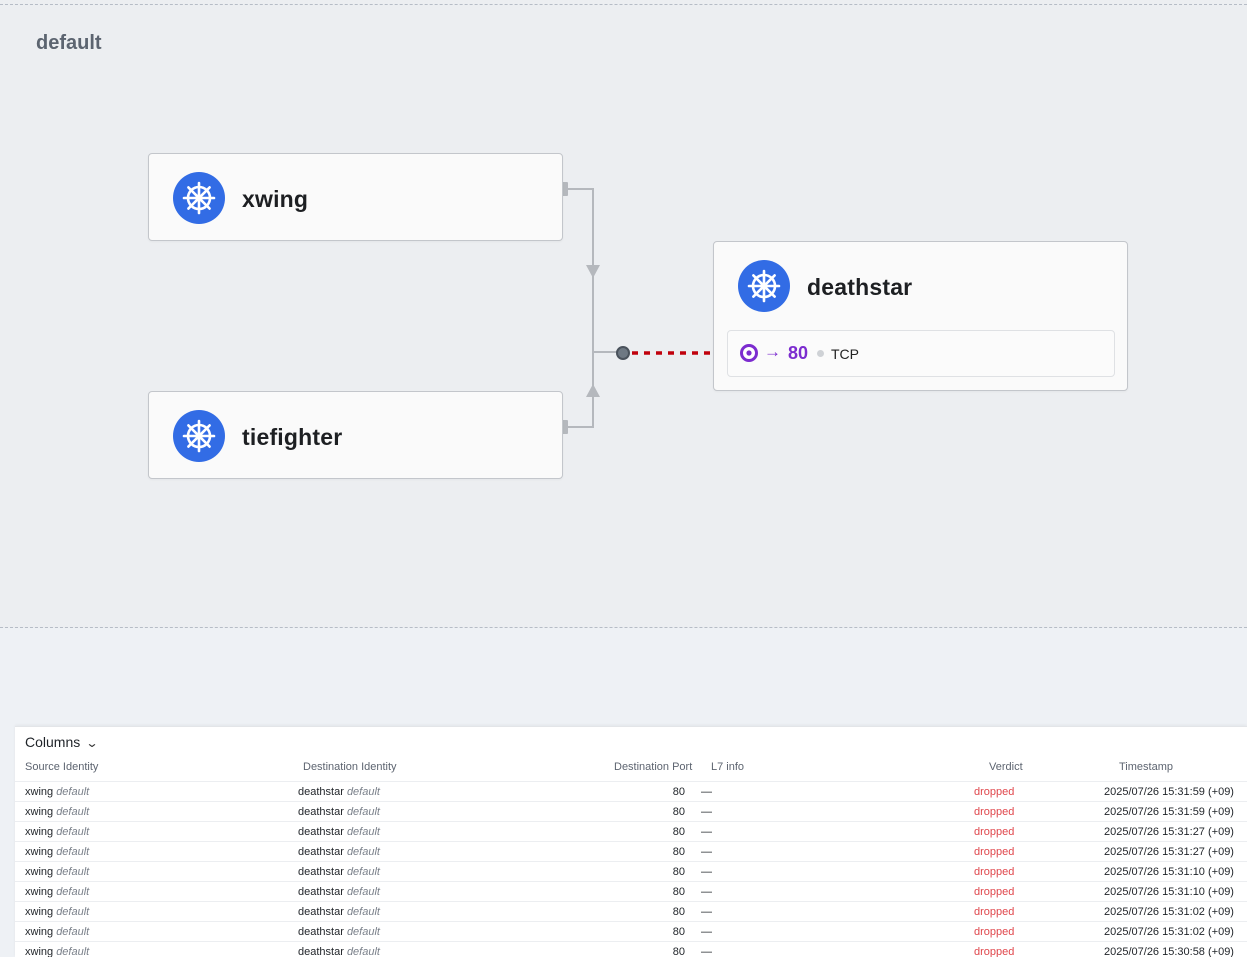  Describe the element at coordinates (860, 287) in the screenshot. I see `service-name: deathstar` at that location.